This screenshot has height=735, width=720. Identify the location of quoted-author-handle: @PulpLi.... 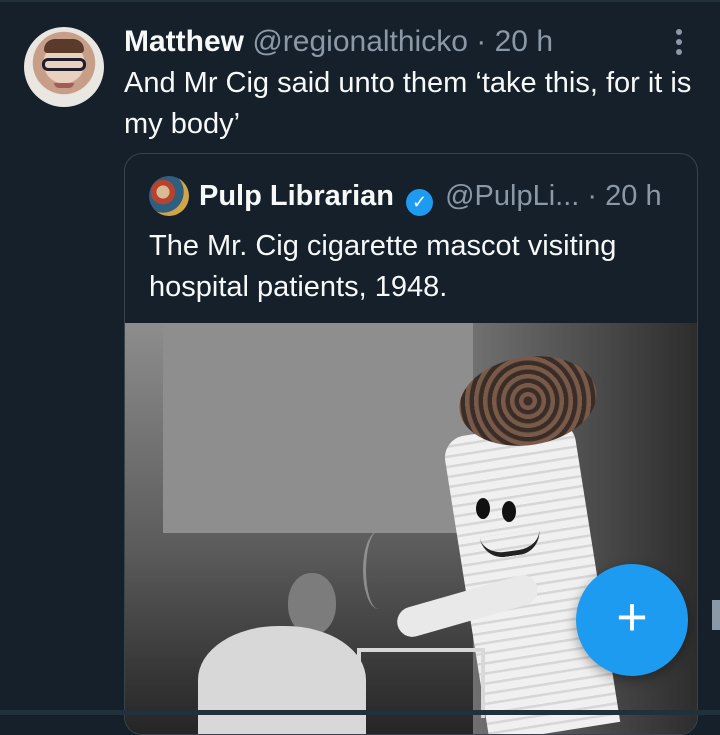
(512, 196).